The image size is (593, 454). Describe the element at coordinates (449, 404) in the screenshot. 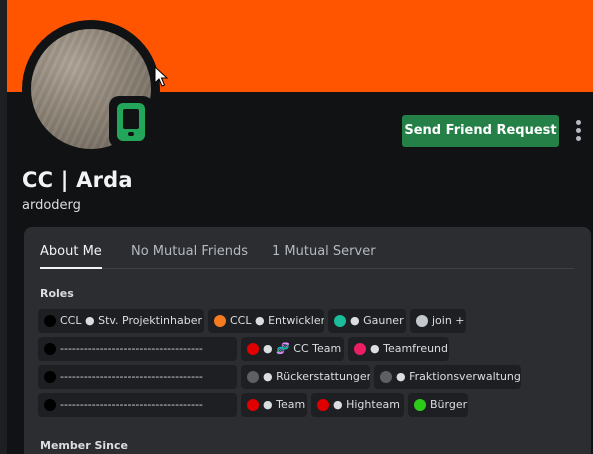

I see `role-label: Bürger` at that location.